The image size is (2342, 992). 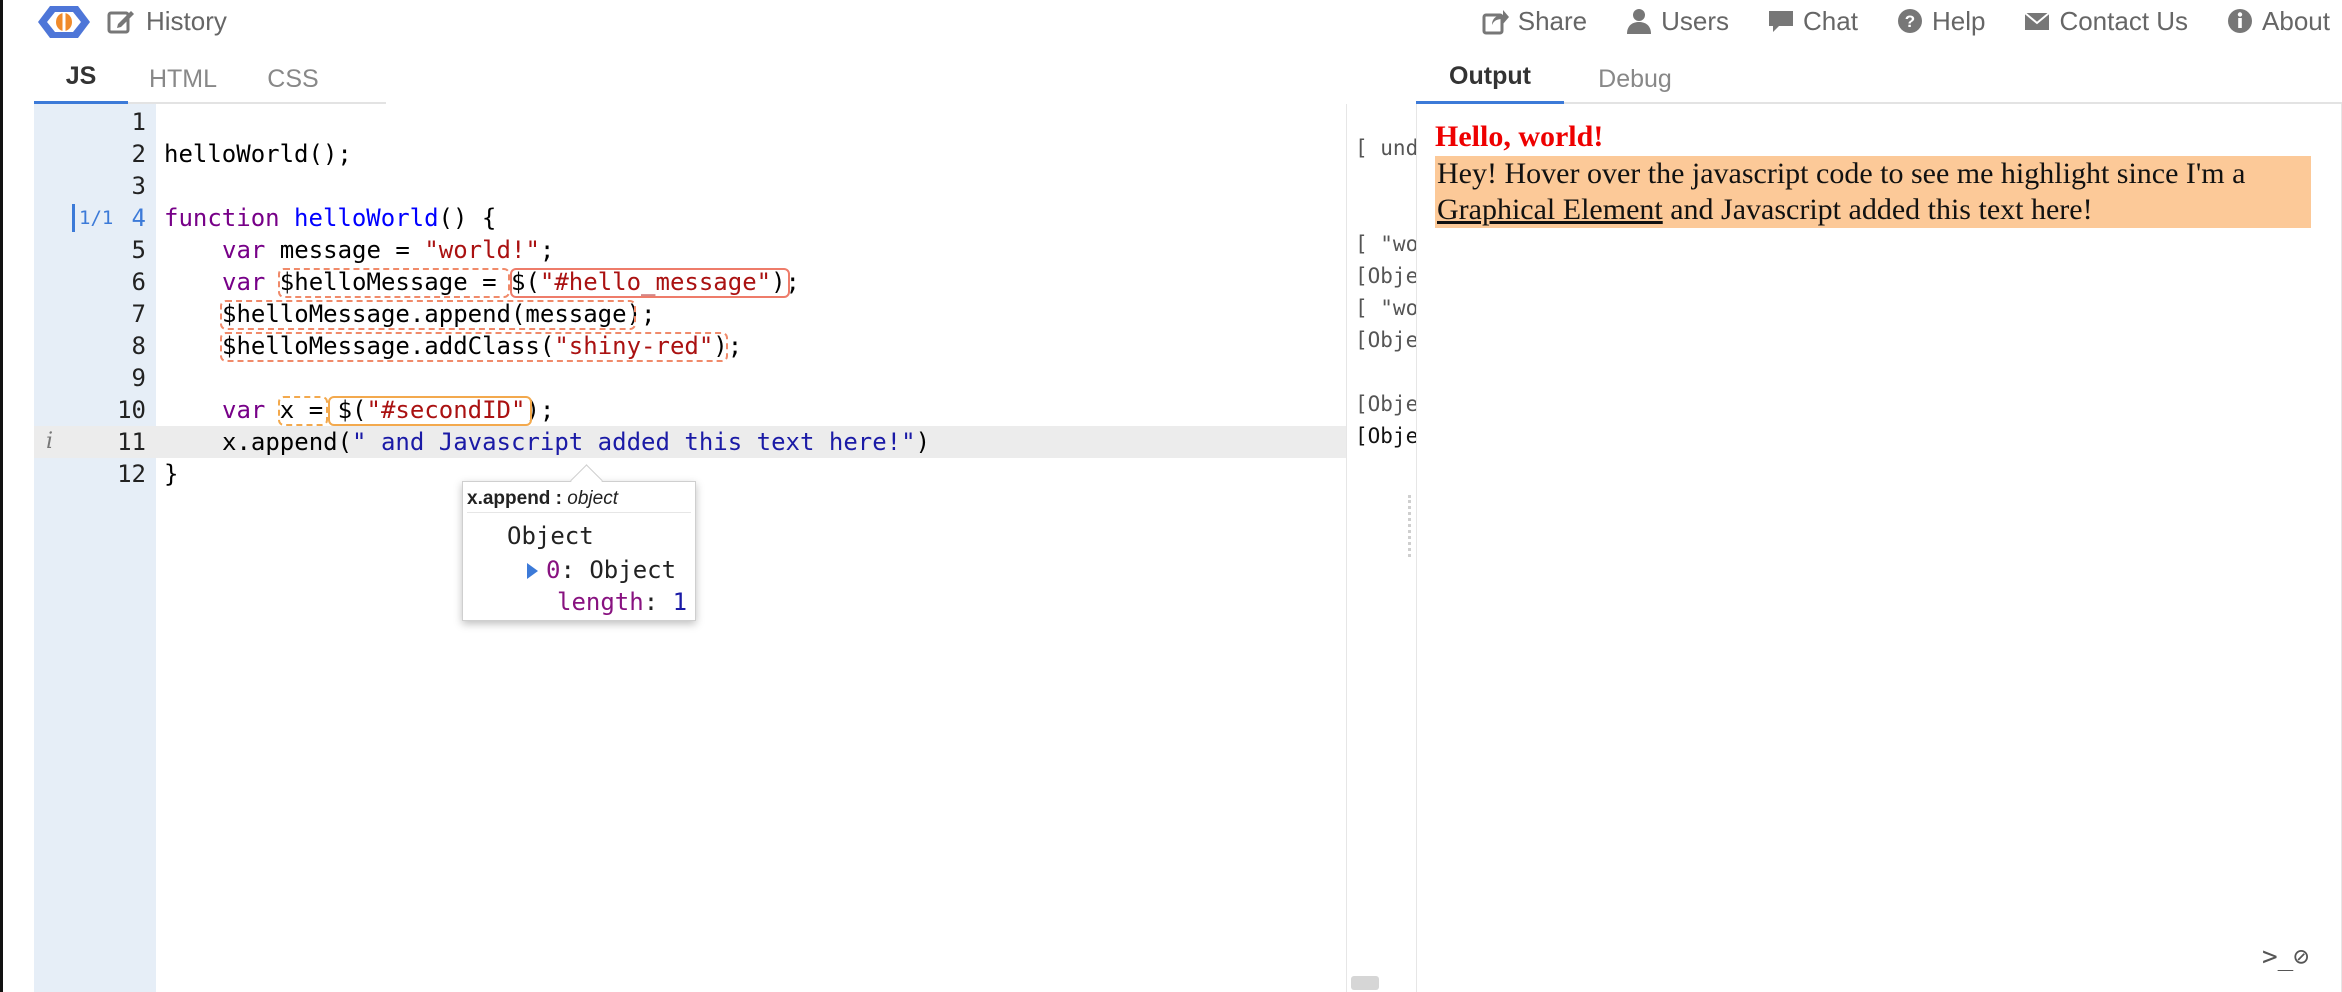 I want to click on chat-icon, so click(x=1781, y=21).